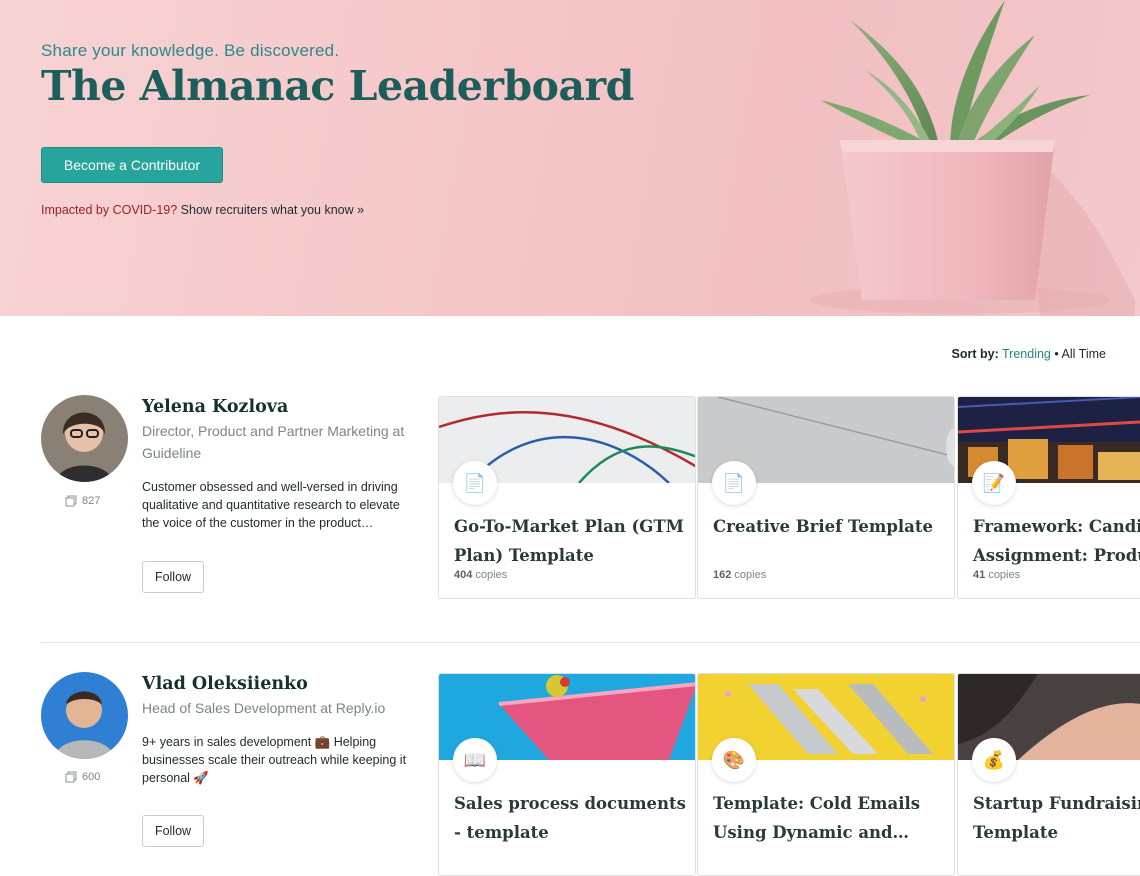 This screenshot has height=876, width=1140. Describe the element at coordinates (590, 642) in the screenshot. I see `row-divider` at that location.